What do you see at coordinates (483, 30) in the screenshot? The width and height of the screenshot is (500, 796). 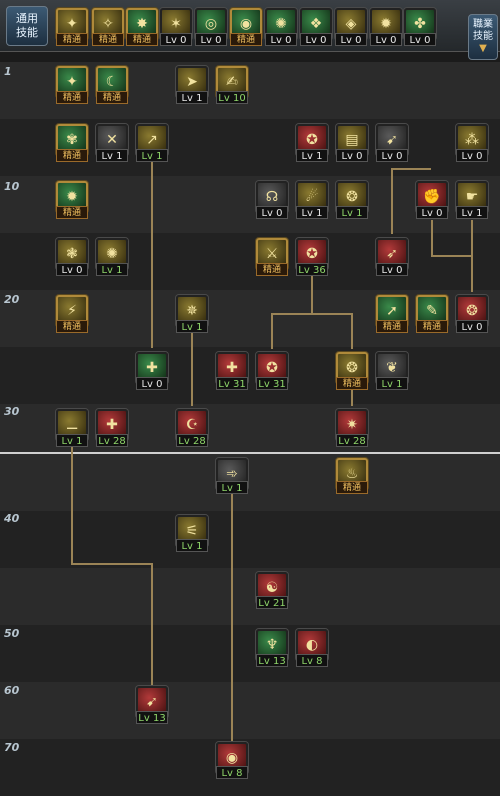 I see `tab-class-skills-label: 職業 技能` at bounding box center [483, 30].